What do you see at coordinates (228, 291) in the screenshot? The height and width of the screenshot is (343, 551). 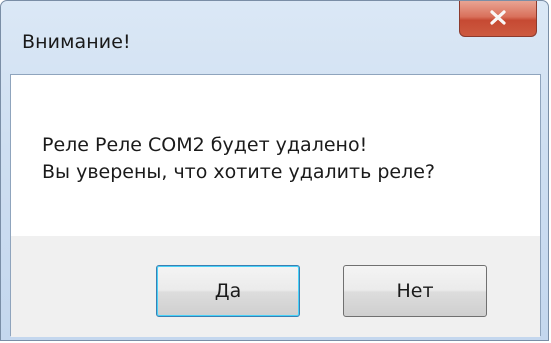 I see `yes-button: Да` at bounding box center [228, 291].